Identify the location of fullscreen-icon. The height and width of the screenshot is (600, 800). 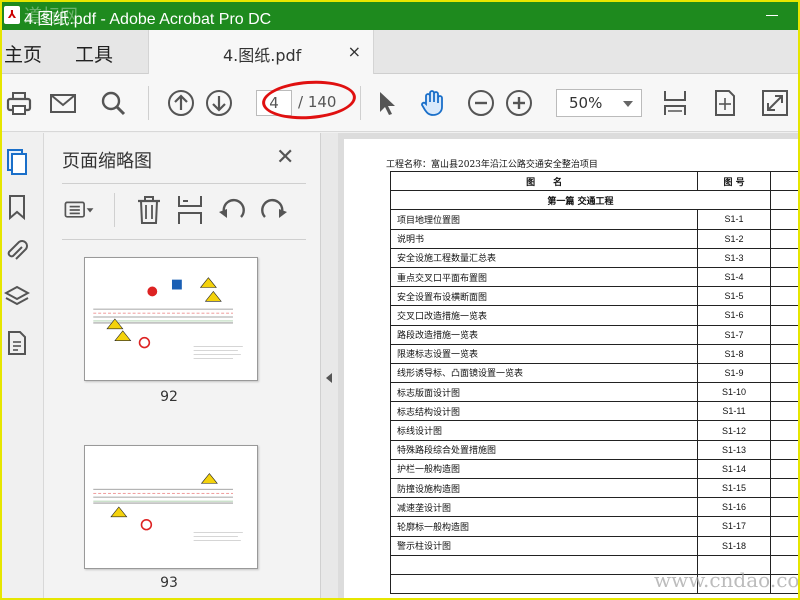
(775, 103).